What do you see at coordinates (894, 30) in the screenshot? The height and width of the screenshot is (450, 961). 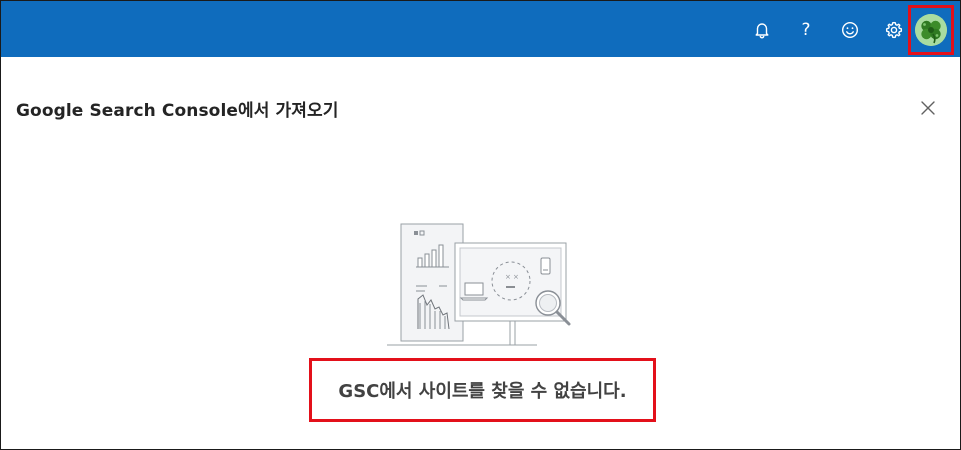 I see `gear-icon` at bounding box center [894, 30].